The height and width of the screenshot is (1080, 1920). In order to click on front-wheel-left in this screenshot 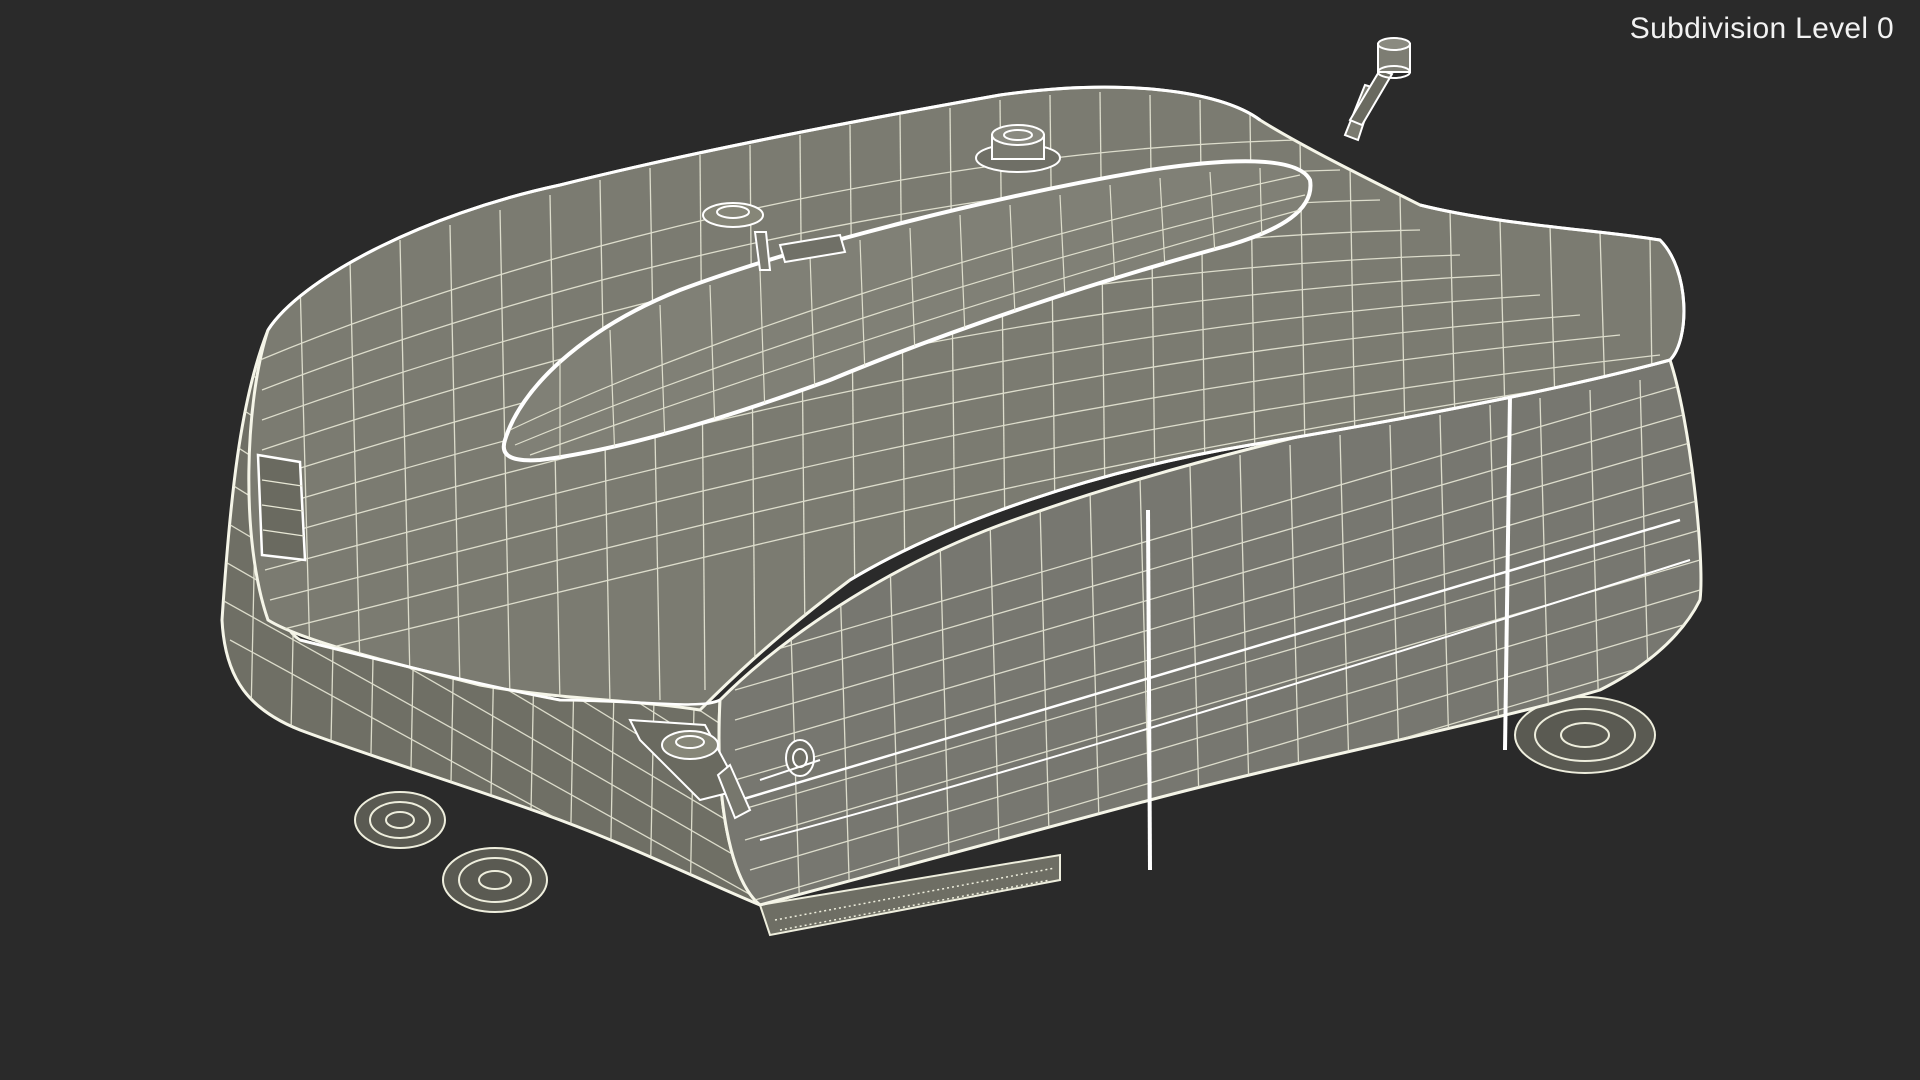, I will do `click(495, 880)`.